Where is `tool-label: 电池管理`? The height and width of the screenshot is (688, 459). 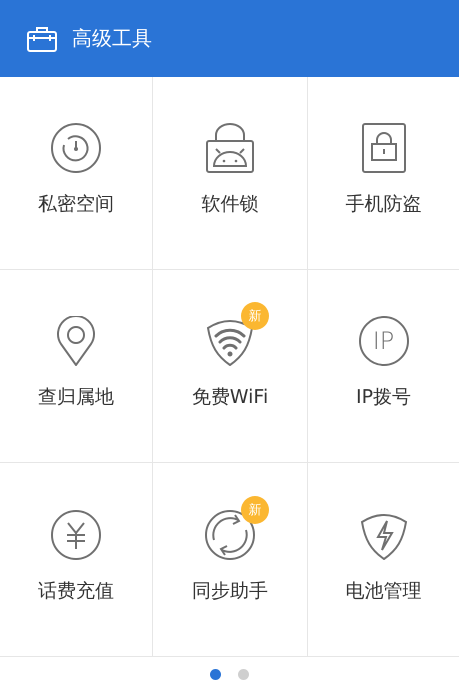 tool-label: 电池管理 is located at coordinates (384, 591).